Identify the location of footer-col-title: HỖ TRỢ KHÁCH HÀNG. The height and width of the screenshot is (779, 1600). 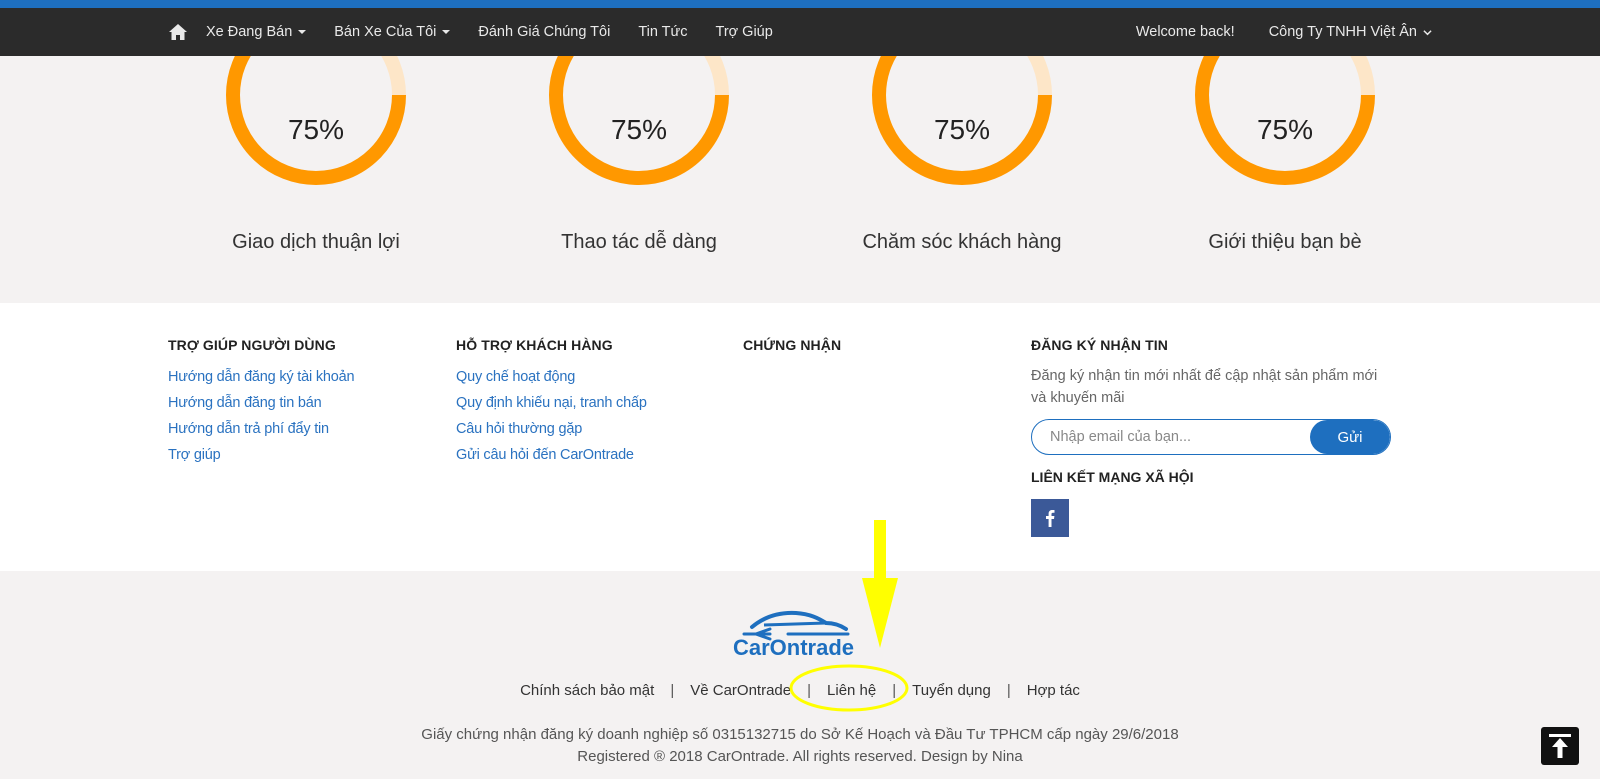
(534, 345).